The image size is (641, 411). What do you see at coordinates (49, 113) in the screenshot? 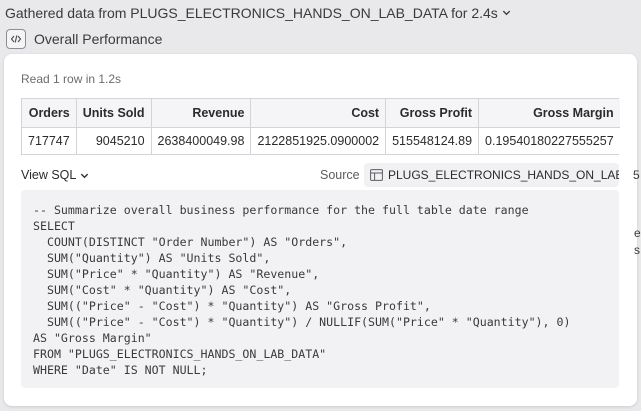
I see `column-header-orders: Orders` at bounding box center [49, 113].